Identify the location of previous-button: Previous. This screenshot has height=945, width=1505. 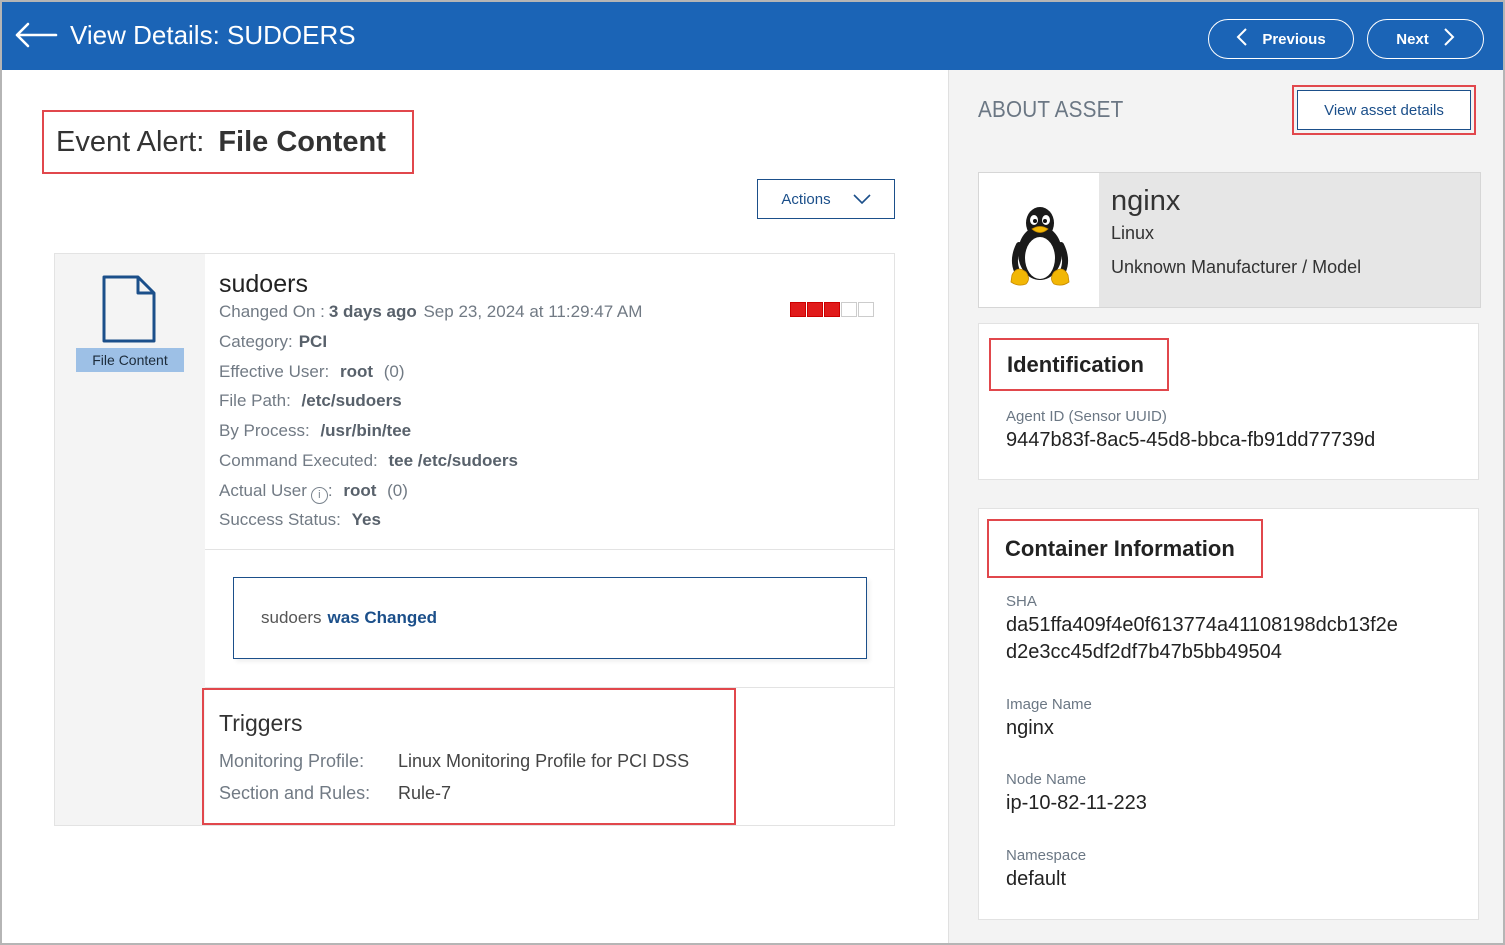
(1281, 39).